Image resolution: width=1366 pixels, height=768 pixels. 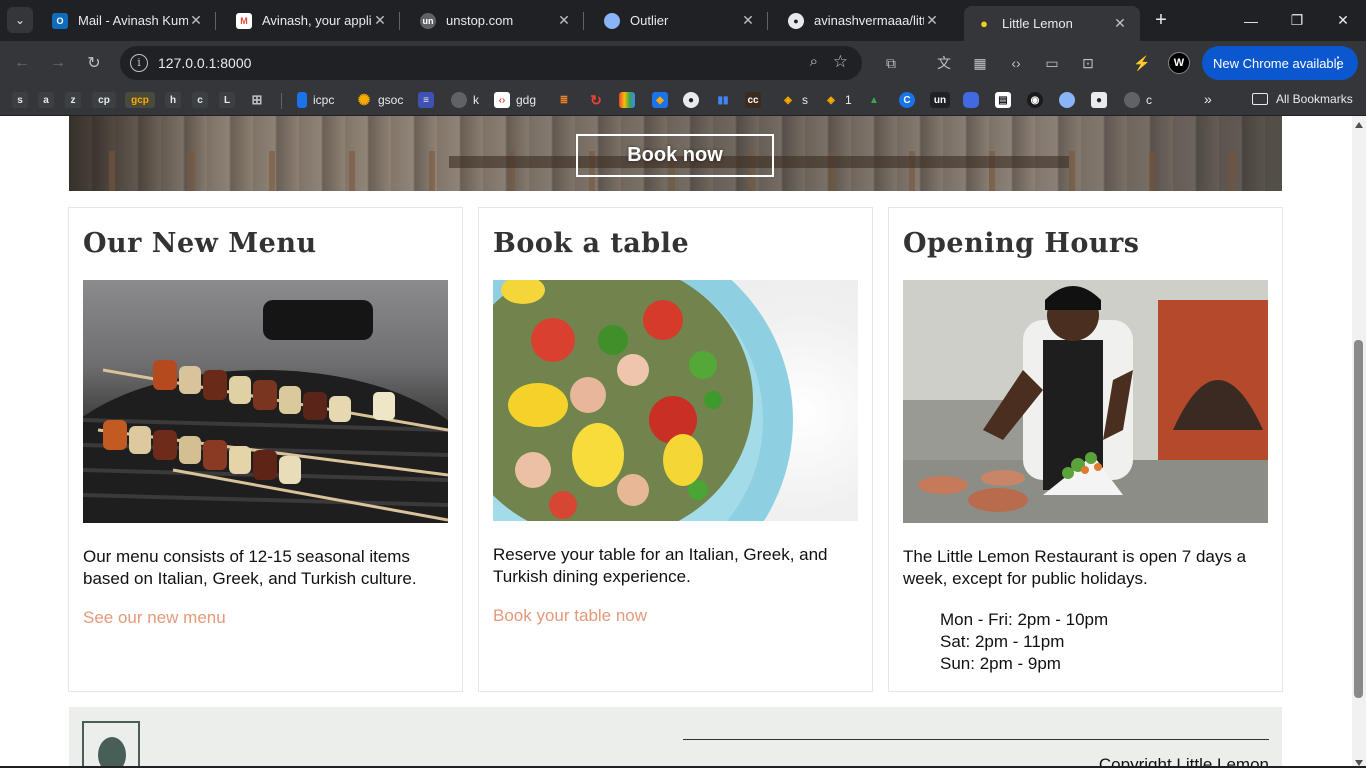 I want to click on site-footer: Copyright Little Lemon, so click(x=675, y=737).